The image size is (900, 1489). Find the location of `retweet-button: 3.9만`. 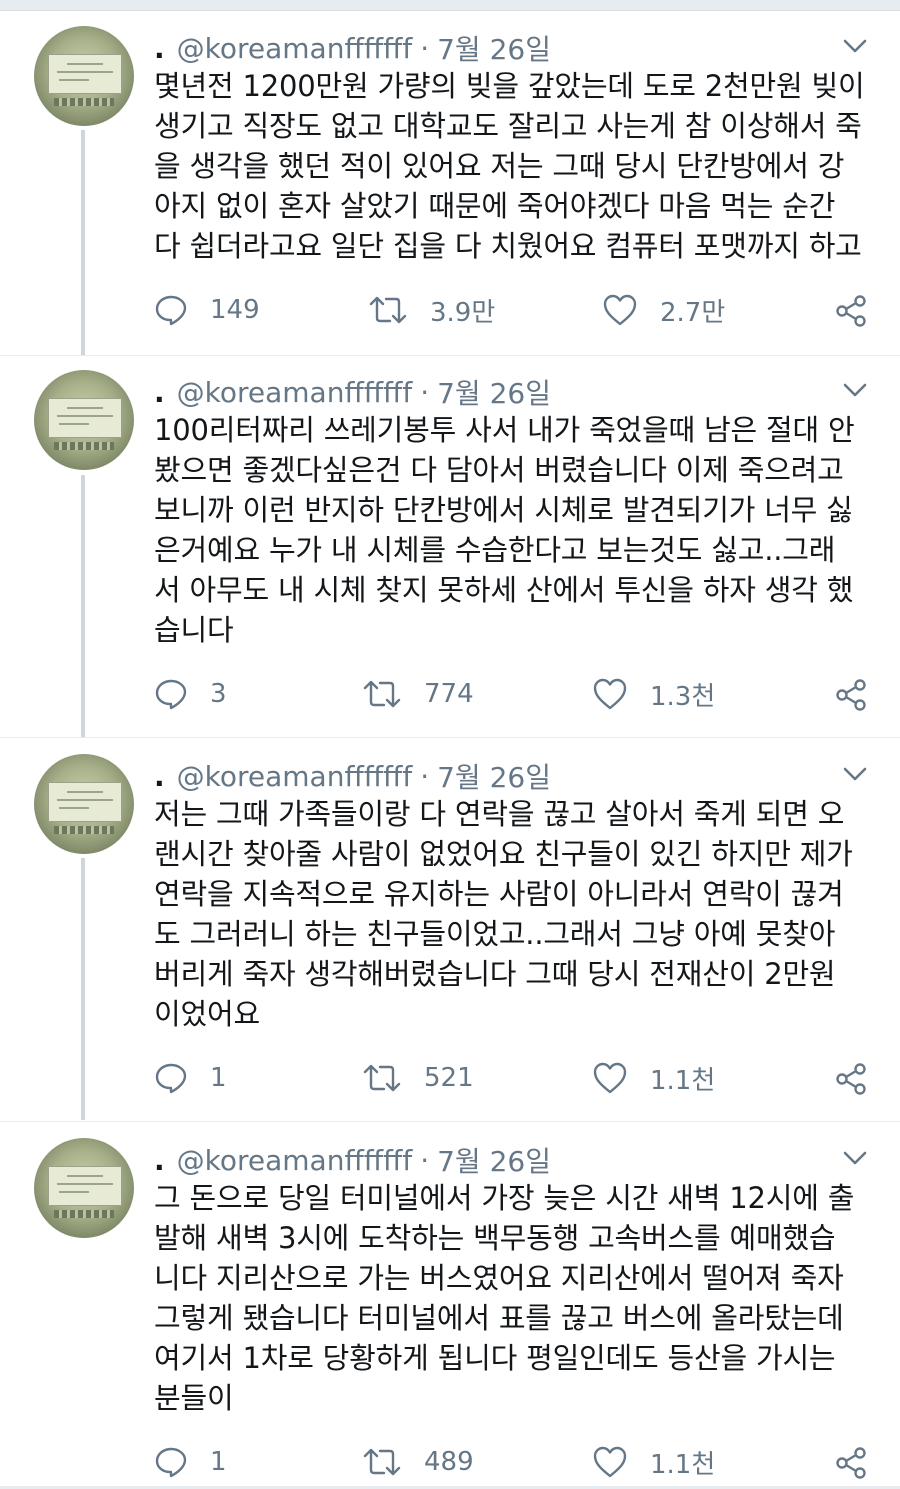

retweet-button: 3.9만 is located at coordinates (431, 310).